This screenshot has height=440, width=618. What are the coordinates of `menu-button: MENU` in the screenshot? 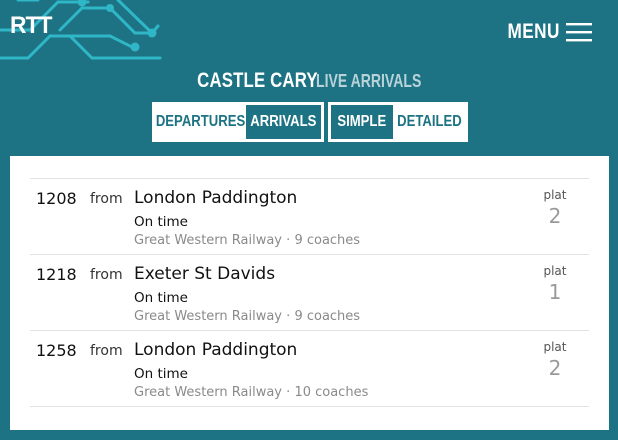 It's located at (544, 32).